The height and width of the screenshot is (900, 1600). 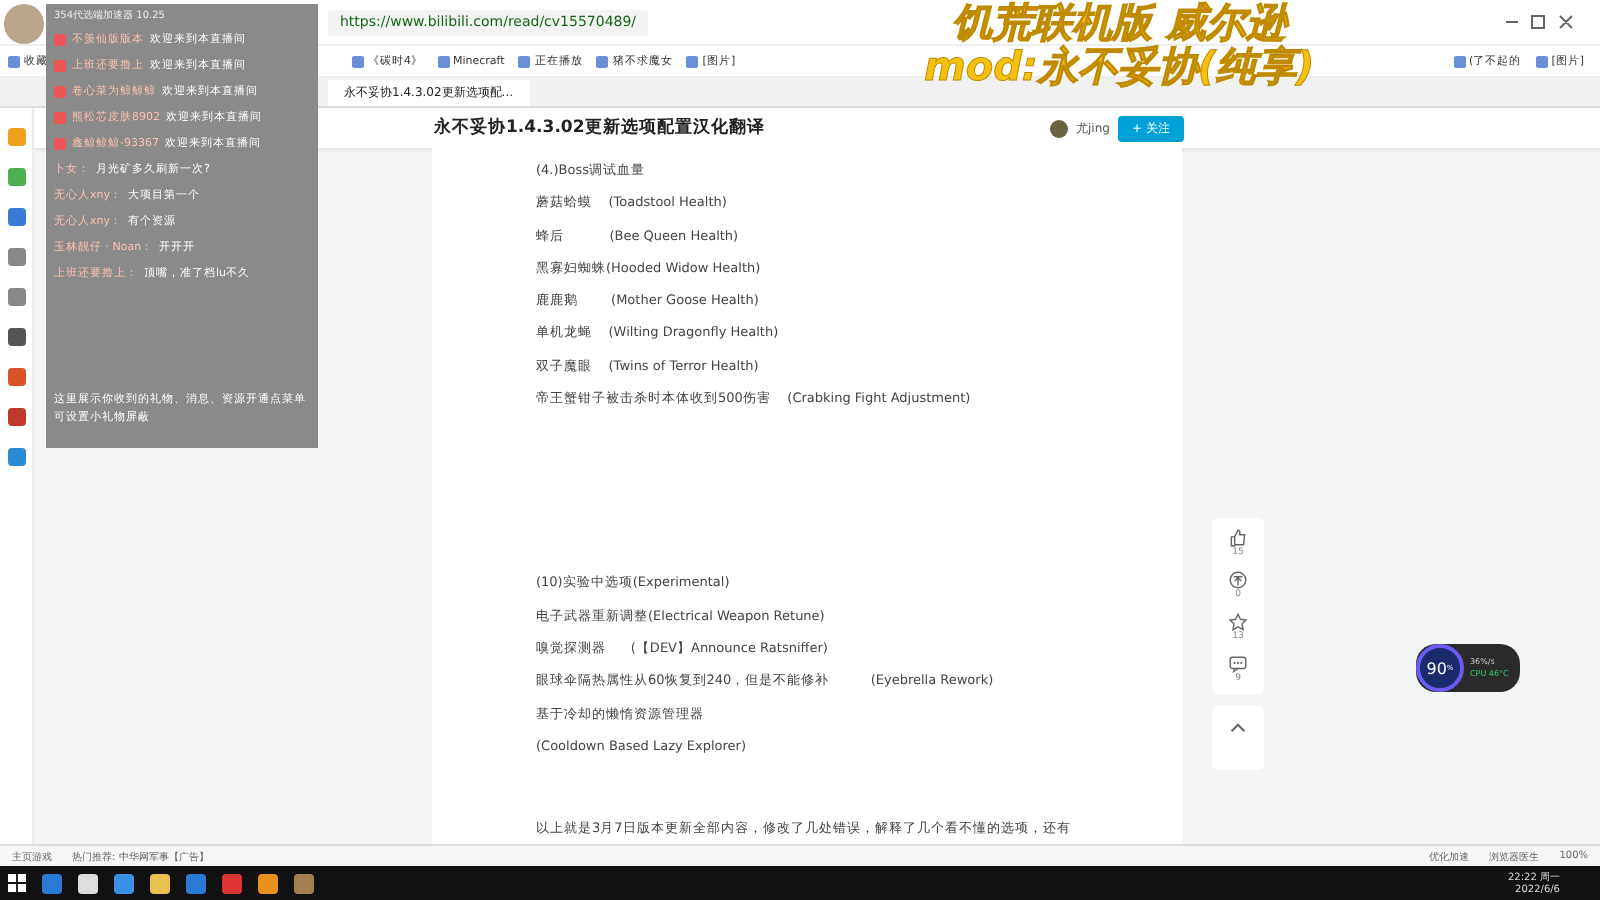 I want to click on windows-start-icon, so click(x=17, y=883).